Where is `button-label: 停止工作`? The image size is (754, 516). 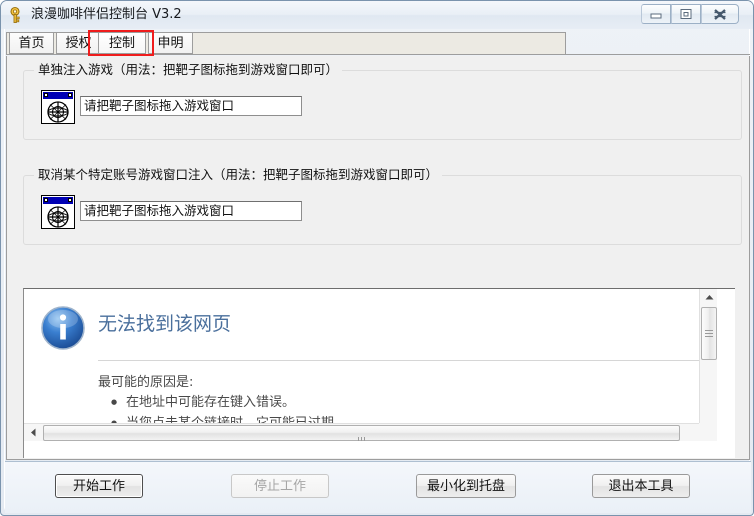 button-label: 停止工作 is located at coordinates (279, 486).